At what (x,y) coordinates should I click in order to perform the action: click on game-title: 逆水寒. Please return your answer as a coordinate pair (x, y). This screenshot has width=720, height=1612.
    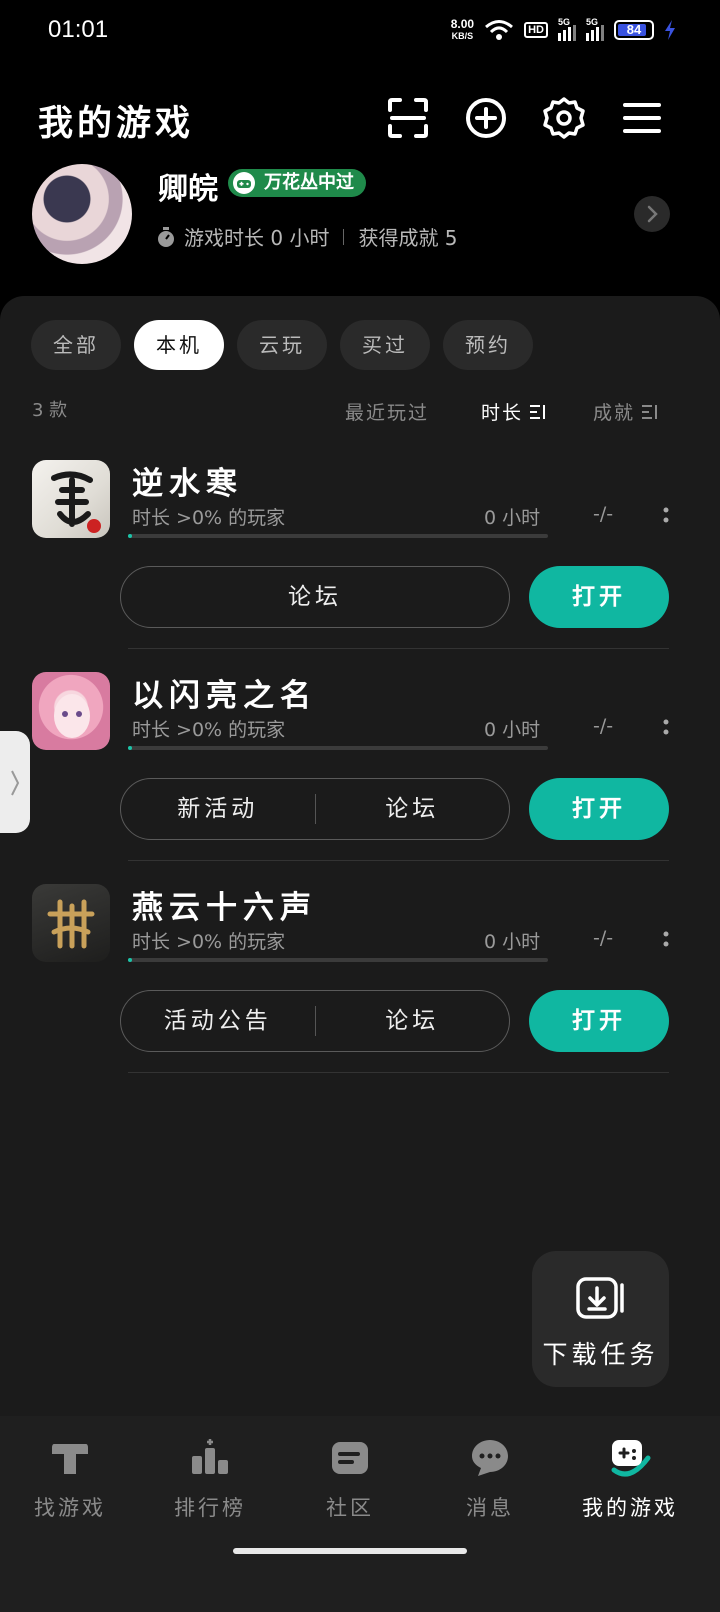
    Looking at the image, I should click on (187, 480).